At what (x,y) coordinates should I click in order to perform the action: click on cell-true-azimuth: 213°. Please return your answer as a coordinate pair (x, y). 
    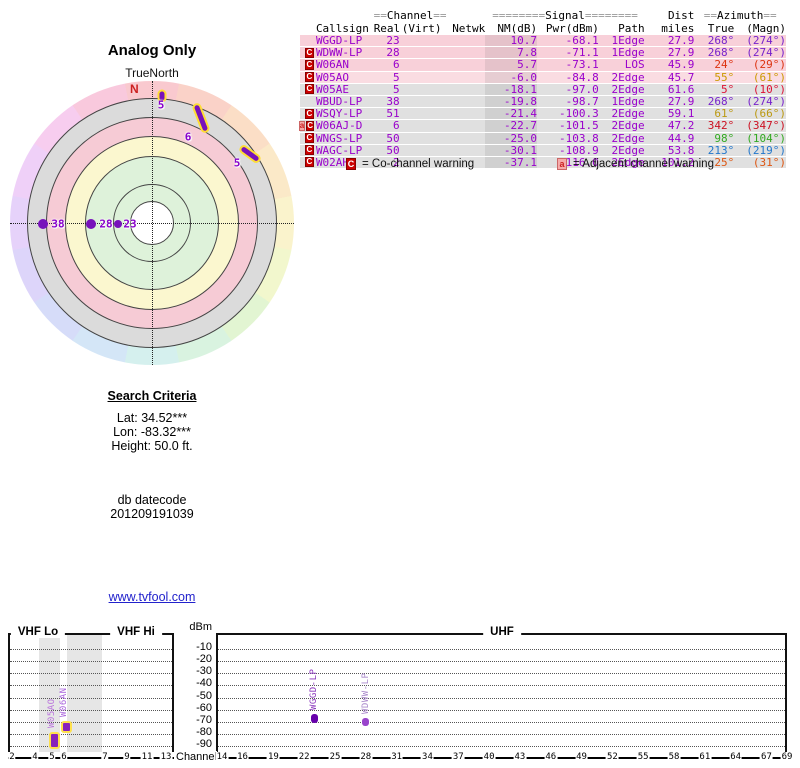
    Looking at the image, I should click on (721, 150).